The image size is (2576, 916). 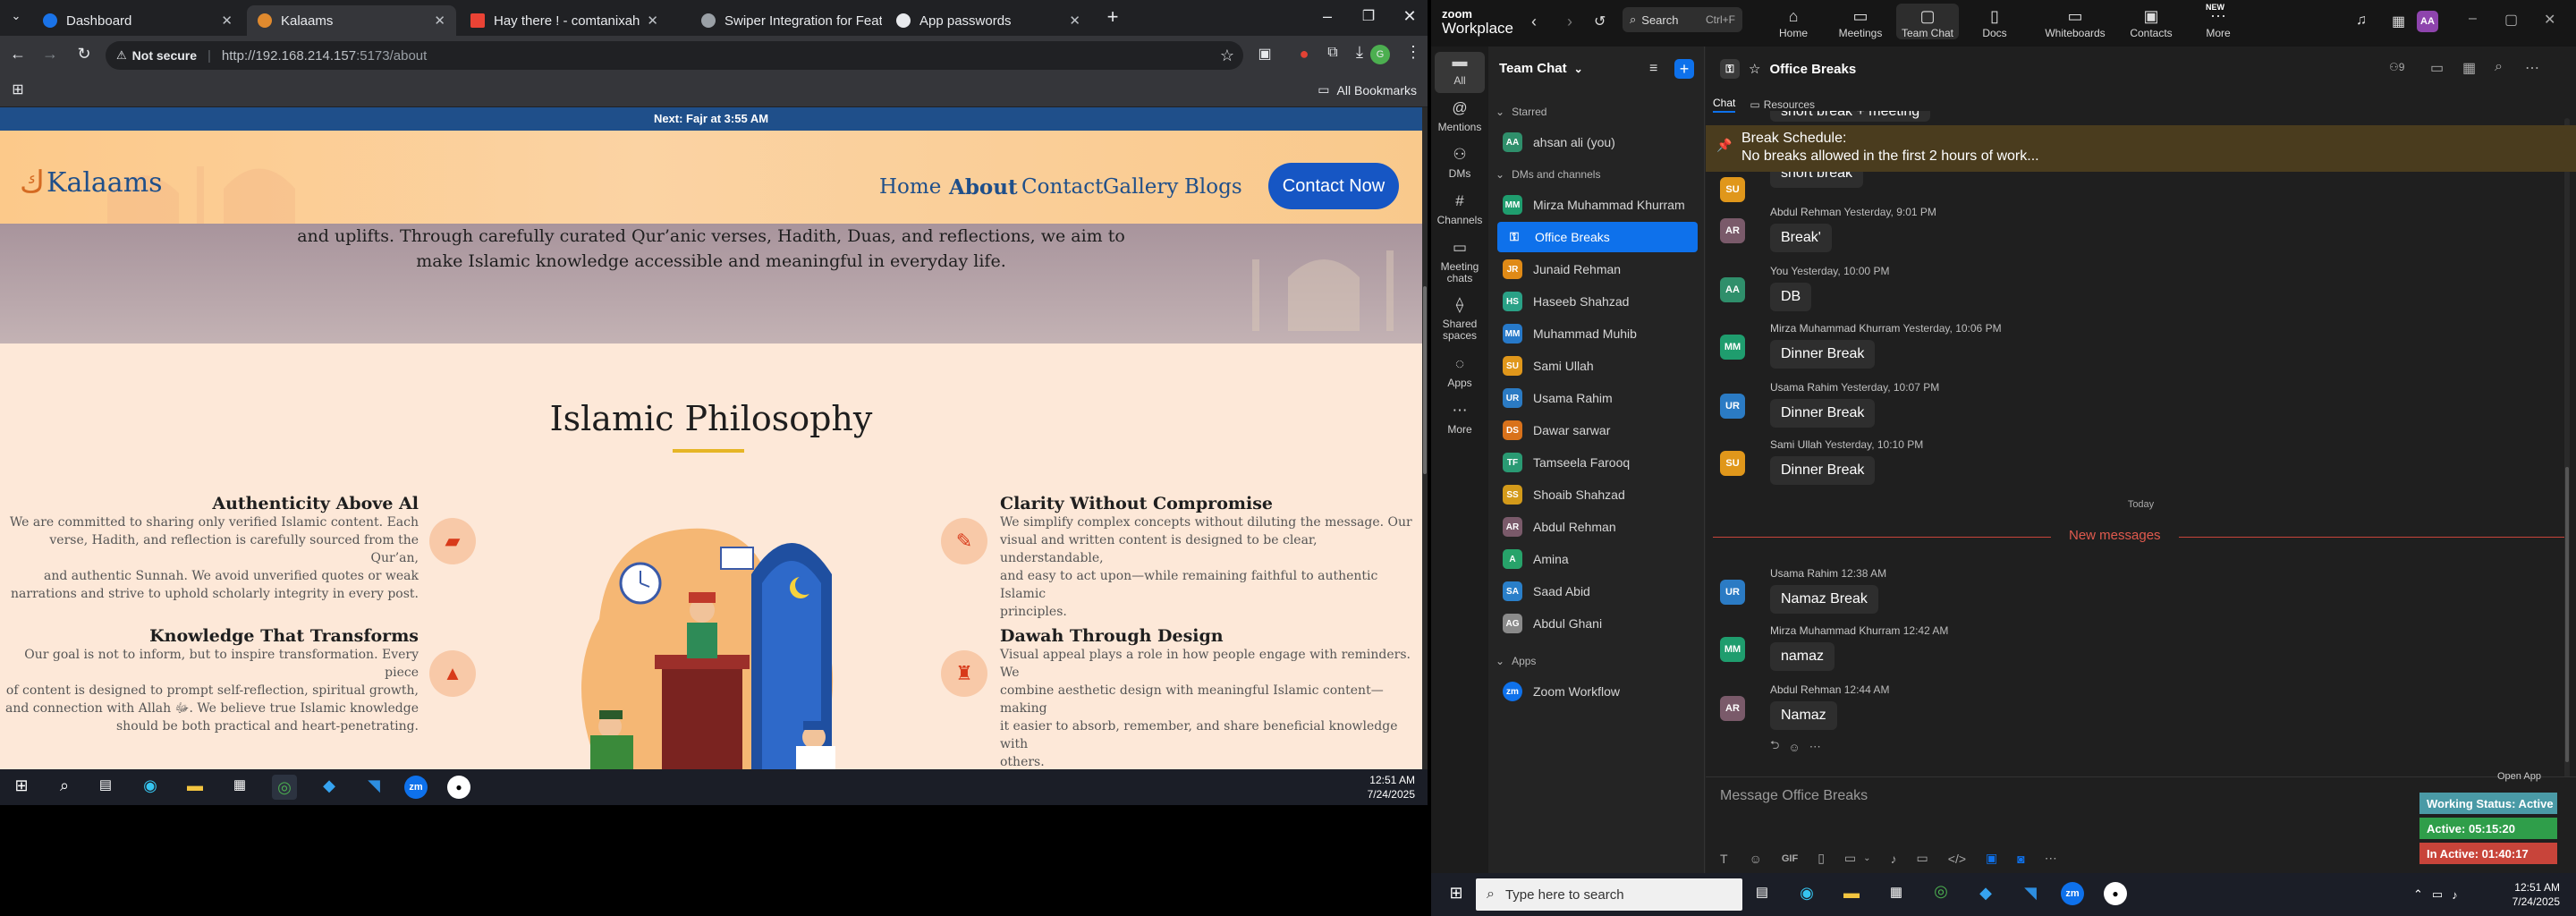 What do you see at coordinates (16, 16) in the screenshot?
I see `tab-search-icon: ⌄` at bounding box center [16, 16].